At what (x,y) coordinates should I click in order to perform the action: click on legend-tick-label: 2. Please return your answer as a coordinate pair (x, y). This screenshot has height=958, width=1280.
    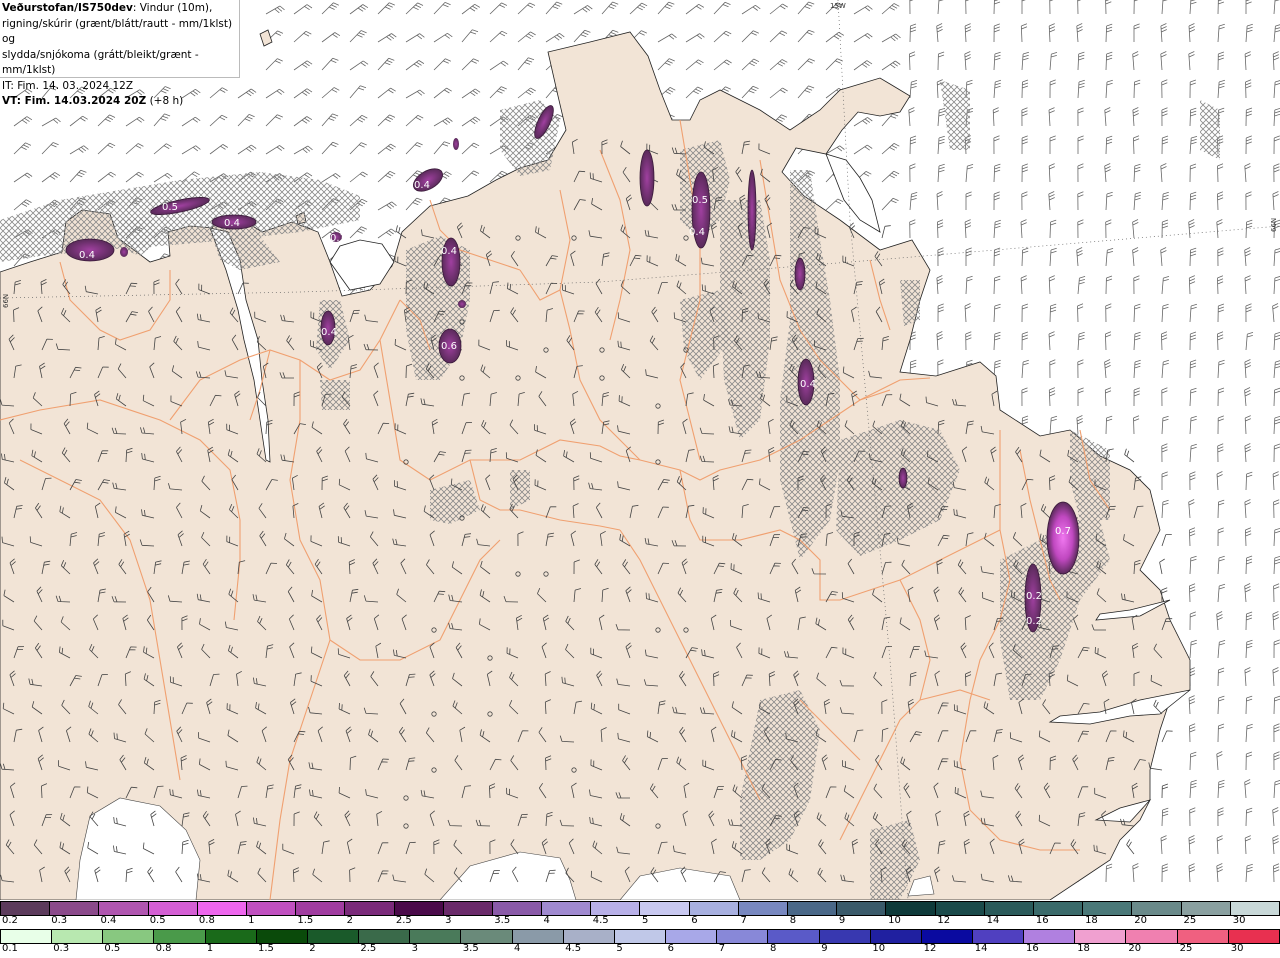
    Looking at the image, I should click on (312, 948).